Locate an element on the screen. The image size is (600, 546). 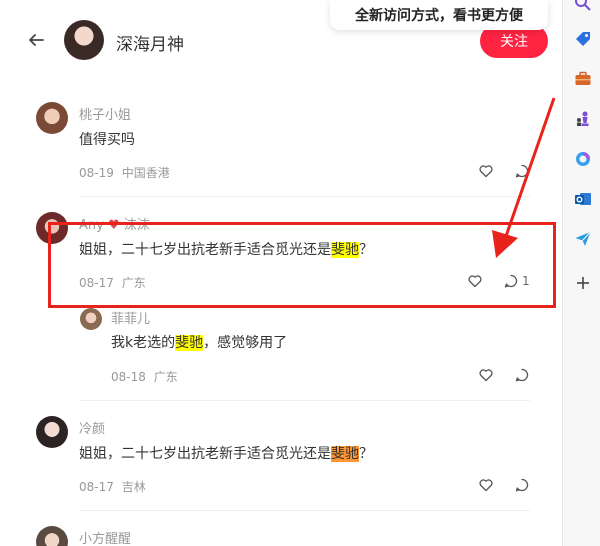
search-highlight-current: 斐驰 is located at coordinates (345, 454).